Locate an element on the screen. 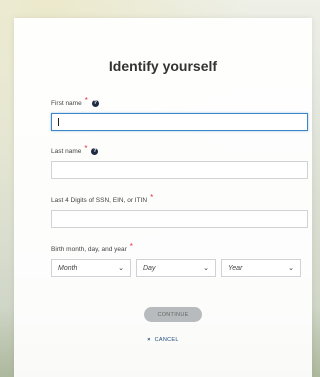 The width and height of the screenshot is (320, 377). first-name-label: First name * ? is located at coordinates (75, 101).